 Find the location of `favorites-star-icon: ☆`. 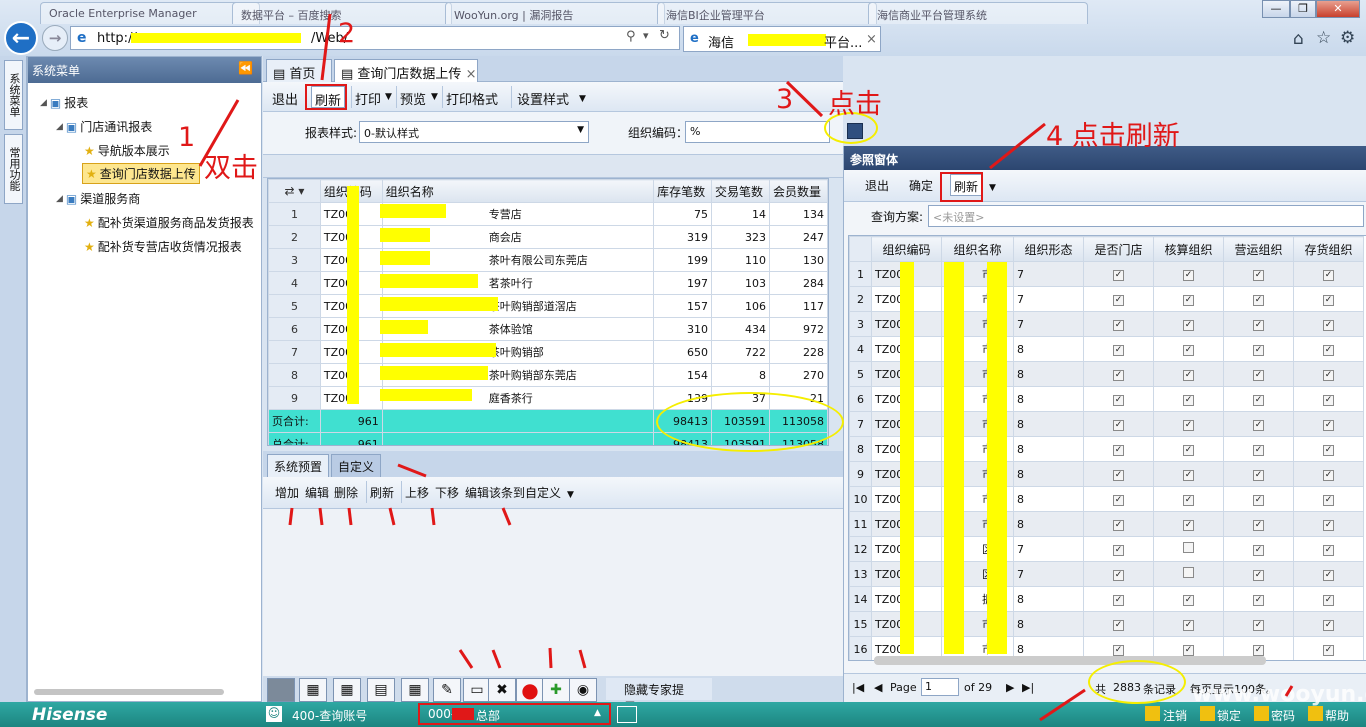

favorites-star-icon: ☆ is located at coordinates (1323, 38).